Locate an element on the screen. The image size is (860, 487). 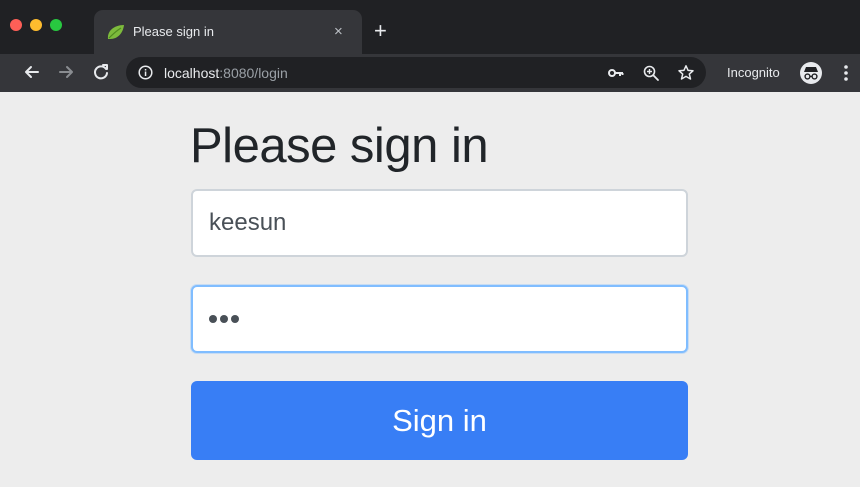
tab-strip: Please sign in × + is located at coordinates (430, 27).